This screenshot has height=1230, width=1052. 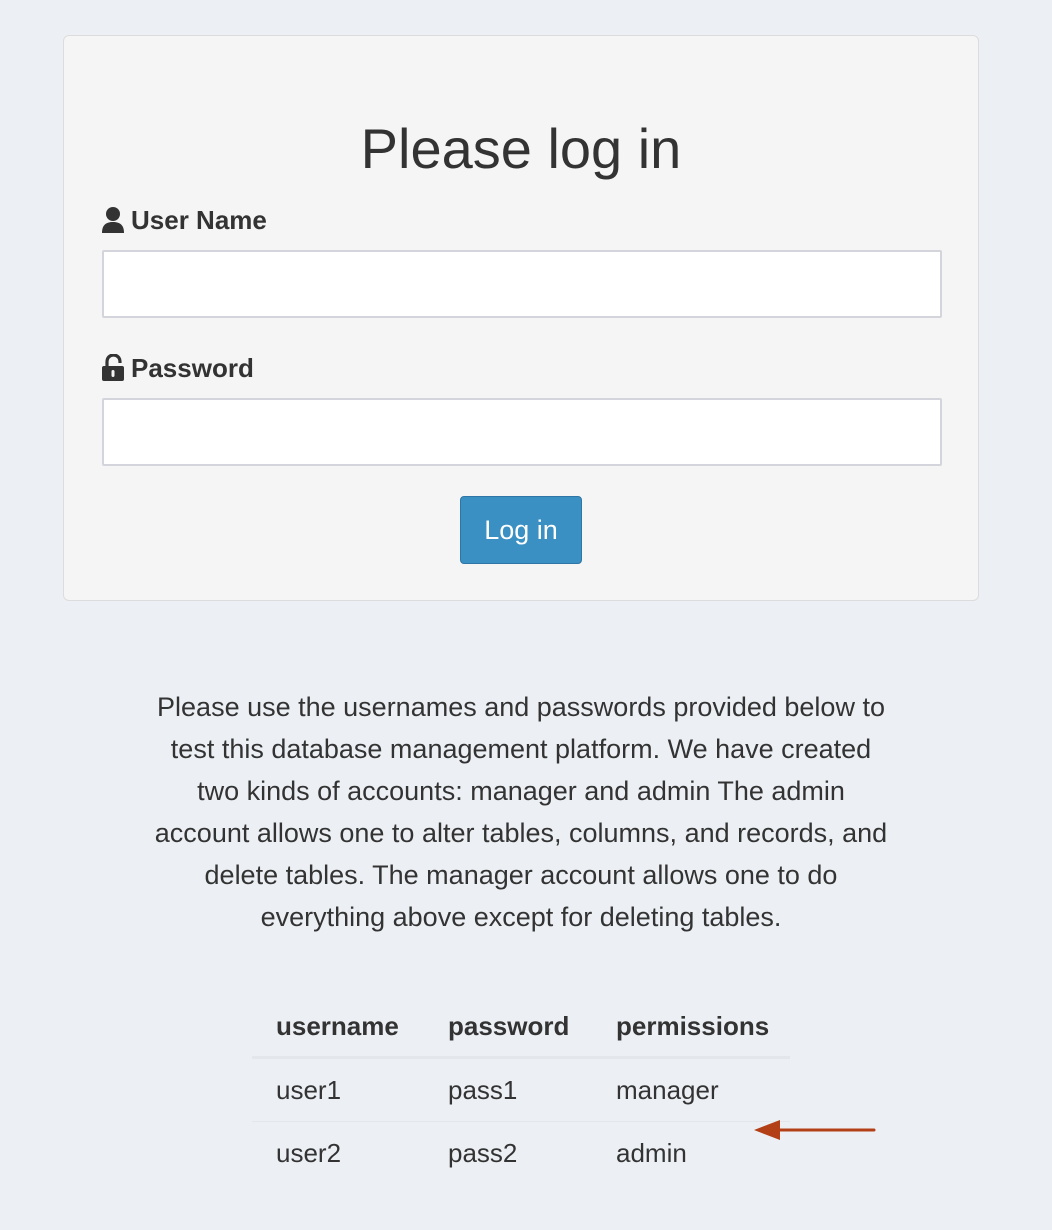 I want to click on cell-password: pass2, so click(x=483, y=1152).